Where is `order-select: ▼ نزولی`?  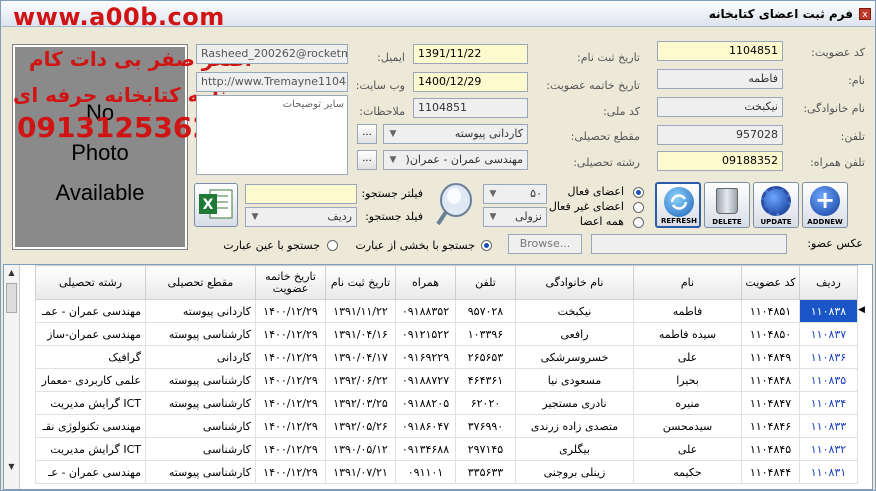
order-select: ▼ نزولی is located at coordinates (515, 217).